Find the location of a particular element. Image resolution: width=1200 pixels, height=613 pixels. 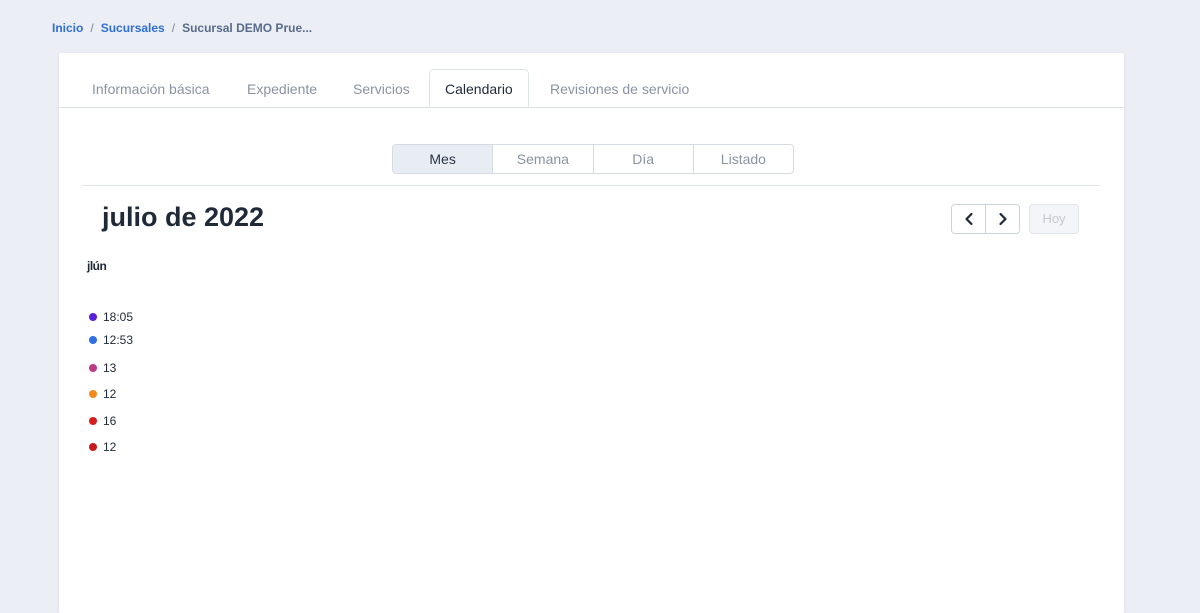

view-week-button: Semana is located at coordinates (543, 159).